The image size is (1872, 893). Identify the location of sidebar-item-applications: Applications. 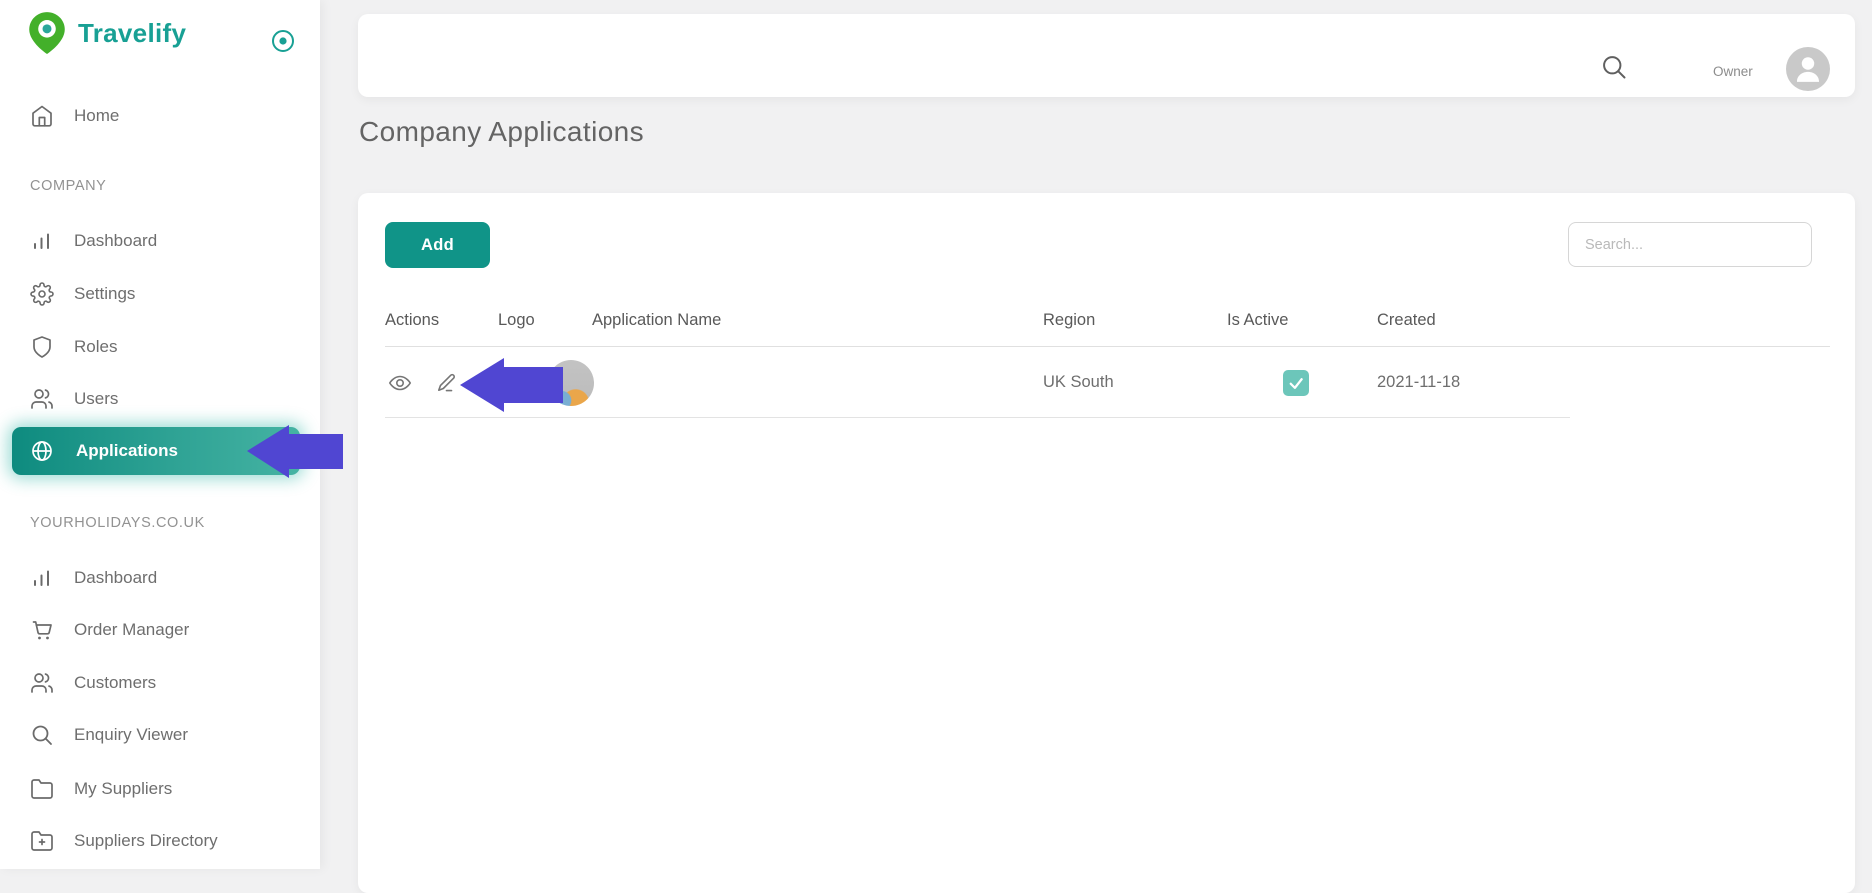
(156, 451).